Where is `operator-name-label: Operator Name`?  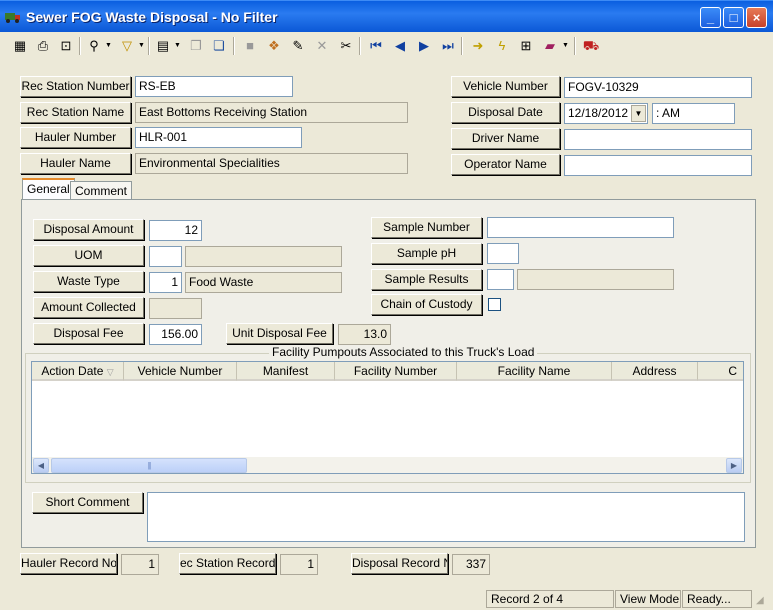 operator-name-label: Operator Name is located at coordinates (505, 164).